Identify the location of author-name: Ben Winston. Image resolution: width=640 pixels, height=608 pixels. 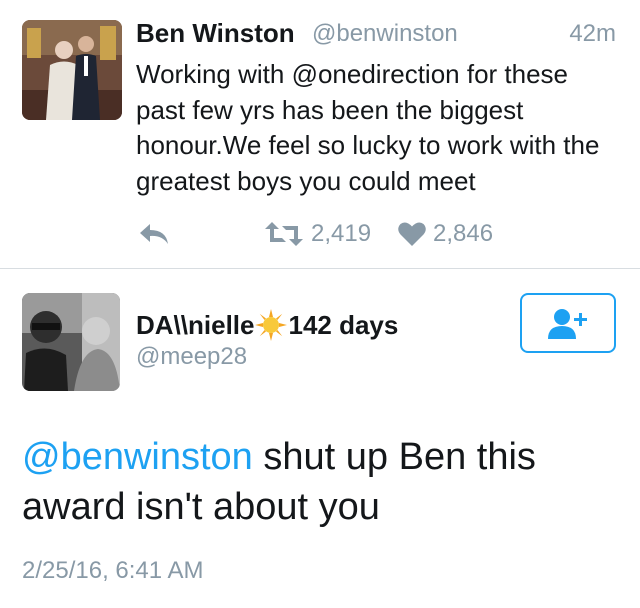
(215, 33).